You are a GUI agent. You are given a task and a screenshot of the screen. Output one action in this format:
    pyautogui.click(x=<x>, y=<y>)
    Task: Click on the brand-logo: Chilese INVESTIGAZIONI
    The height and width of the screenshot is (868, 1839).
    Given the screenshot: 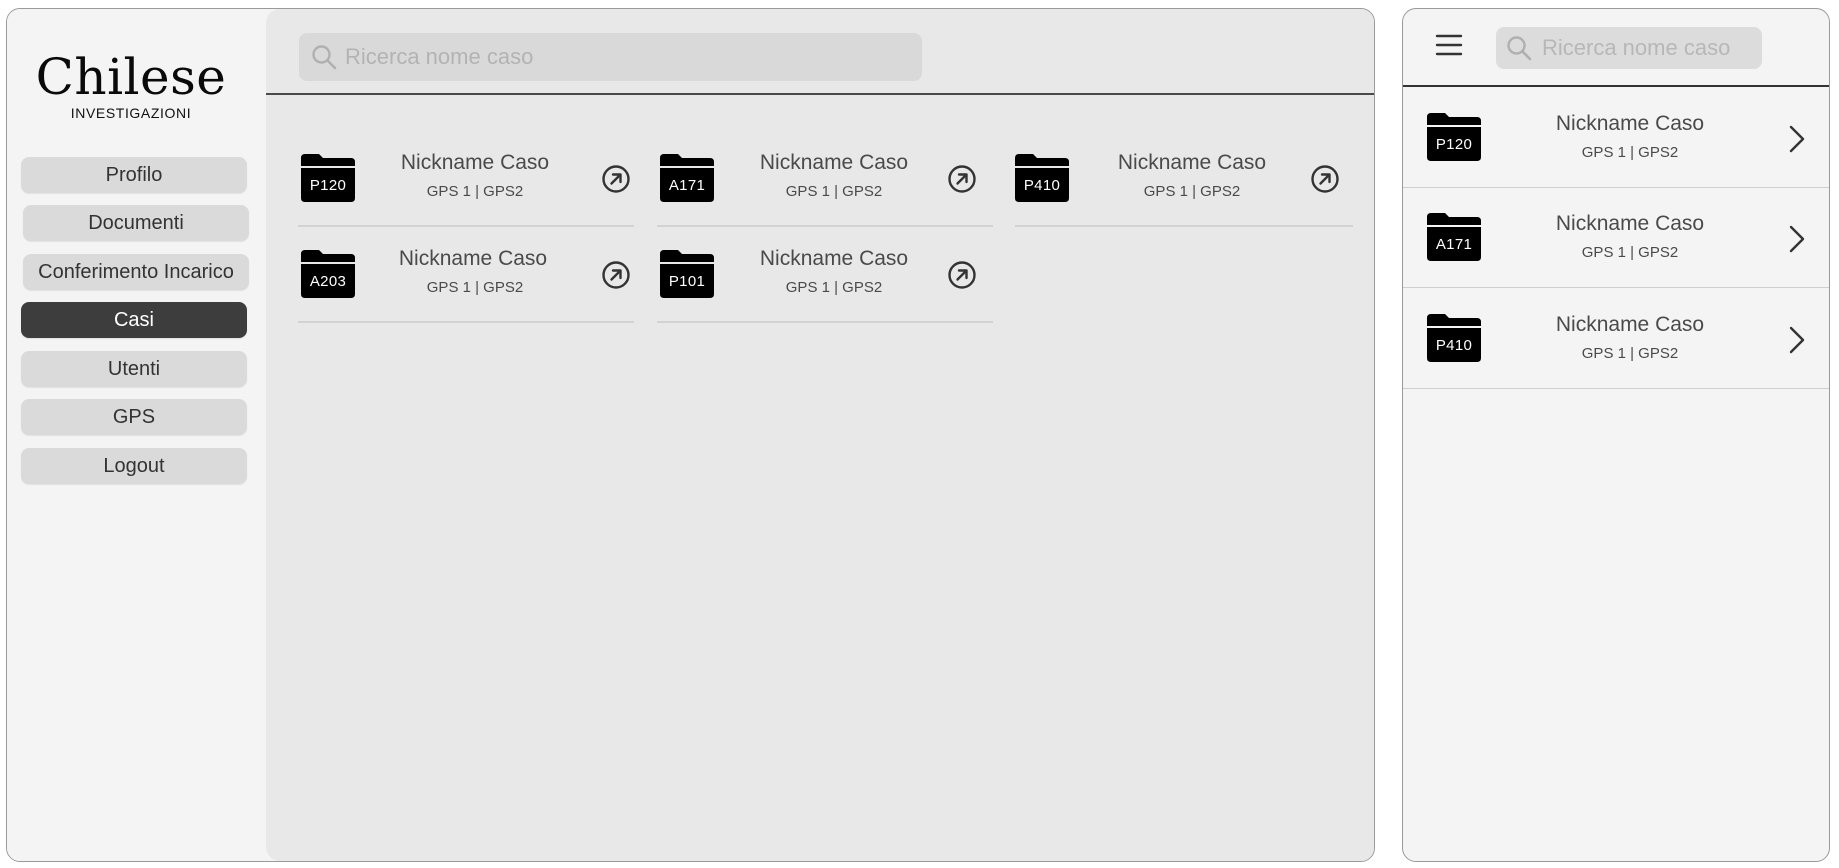 What is the action you would take?
    pyautogui.click(x=131, y=85)
    